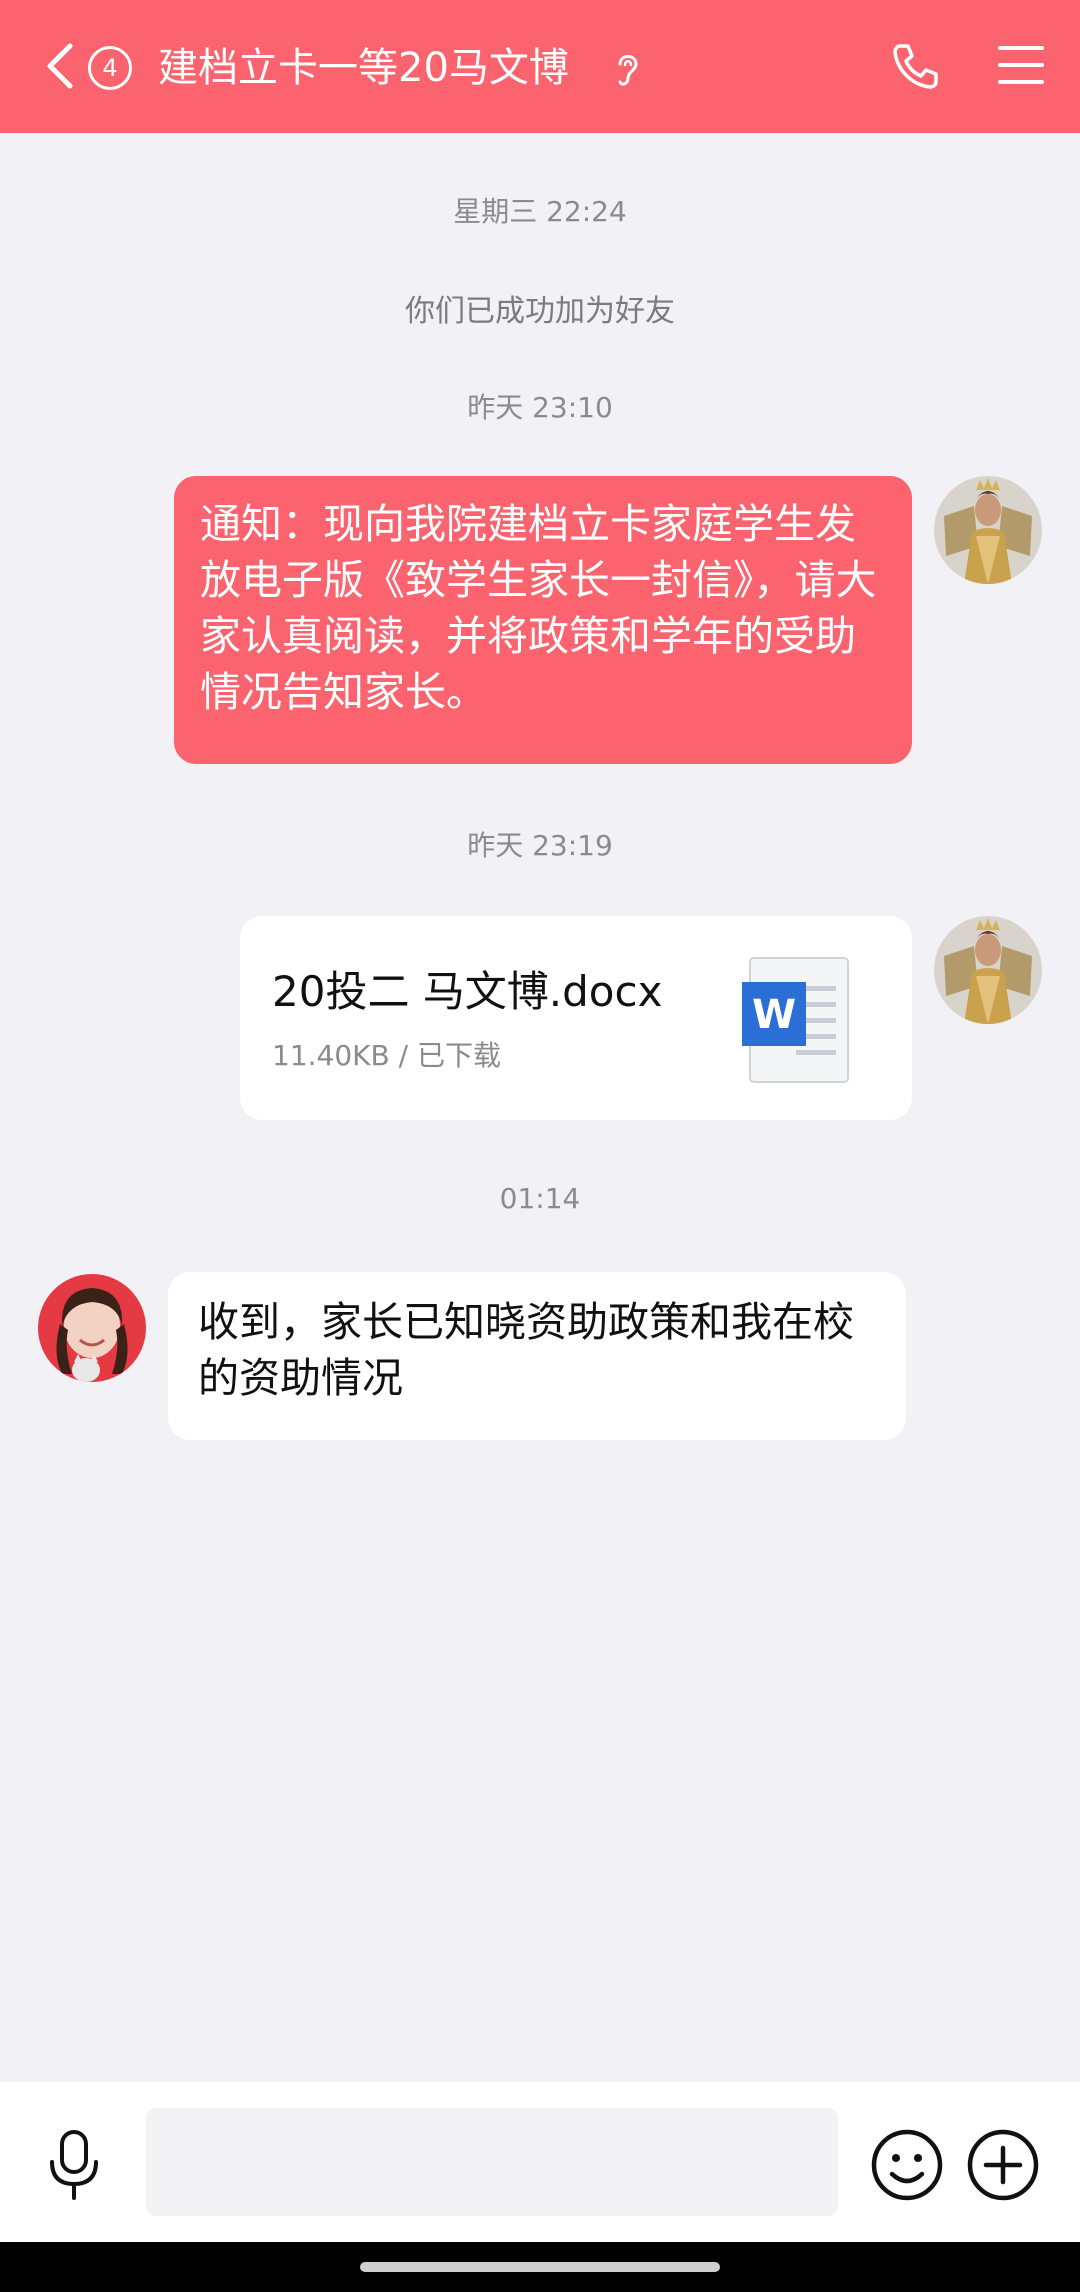 This screenshot has height=2292, width=1080. I want to click on timestamp: 星期三 22:24, so click(540, 211).